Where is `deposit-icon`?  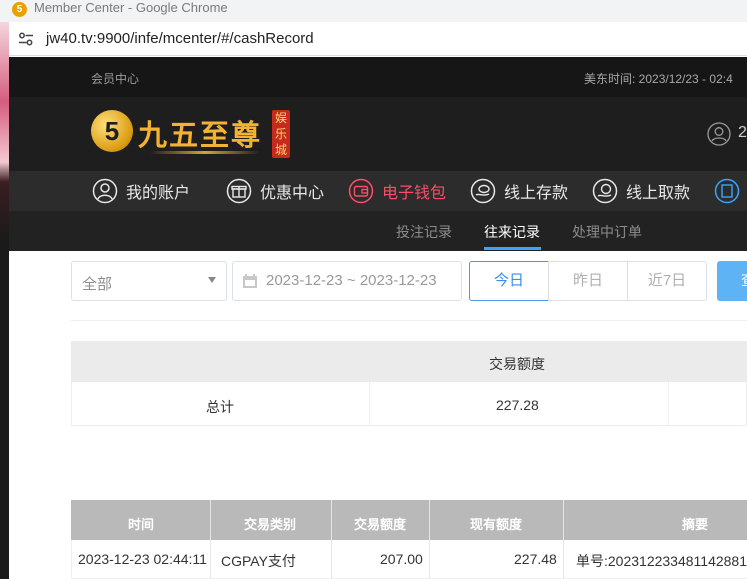 deposit-icon is located at coordinates (483, 191).